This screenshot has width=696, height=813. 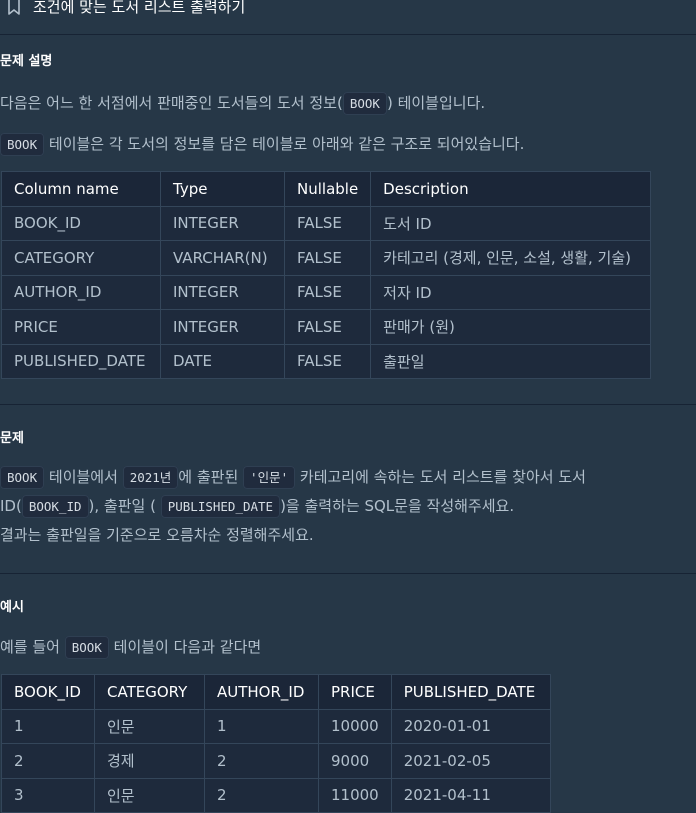 I want to click on table-cell: 9000, so click(x=355, y=761).